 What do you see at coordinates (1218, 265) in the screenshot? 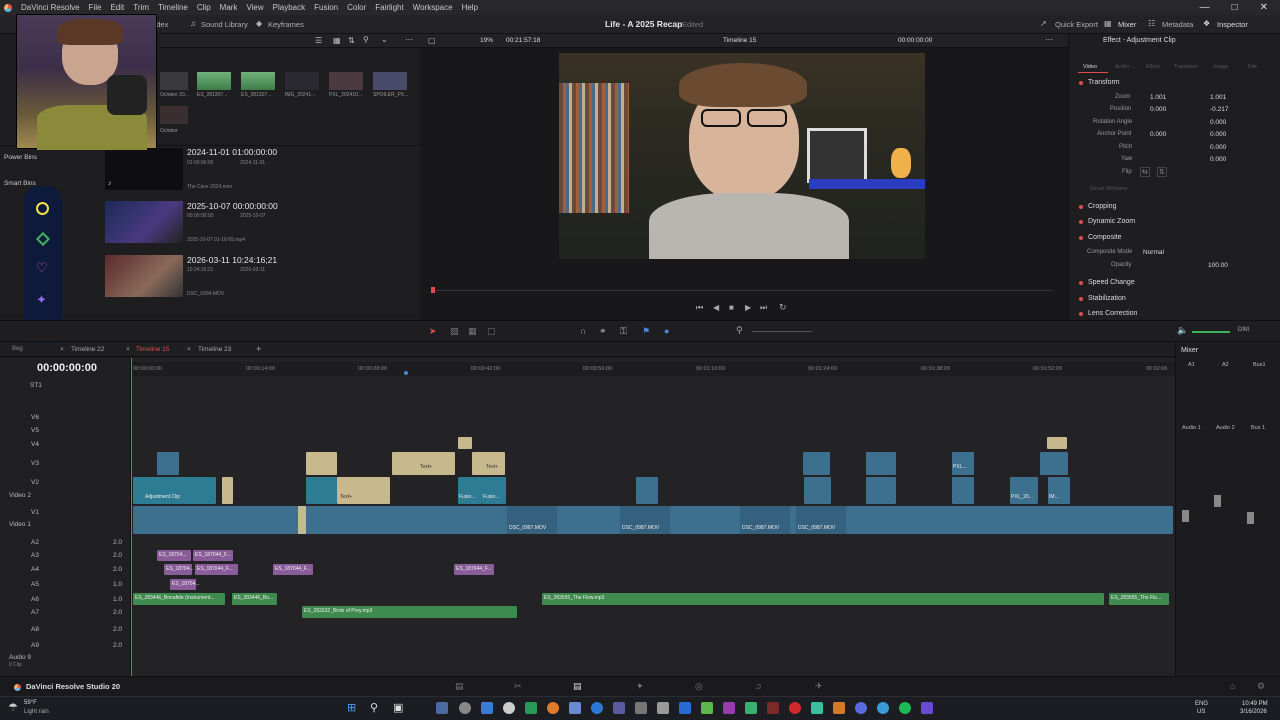
I see `opacity-value: 100.00` at bounding box center [1218, 265].